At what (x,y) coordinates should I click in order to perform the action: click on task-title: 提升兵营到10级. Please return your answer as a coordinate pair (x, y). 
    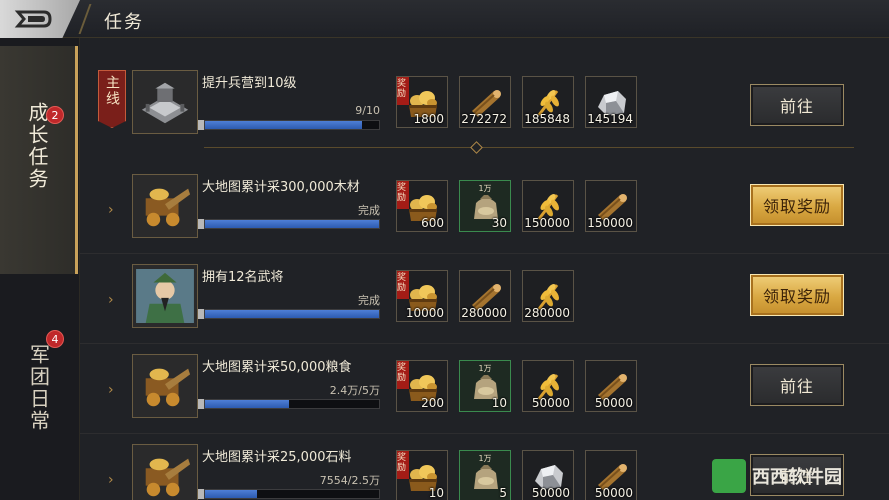
    Looking at the image, I should click on (249, 83).